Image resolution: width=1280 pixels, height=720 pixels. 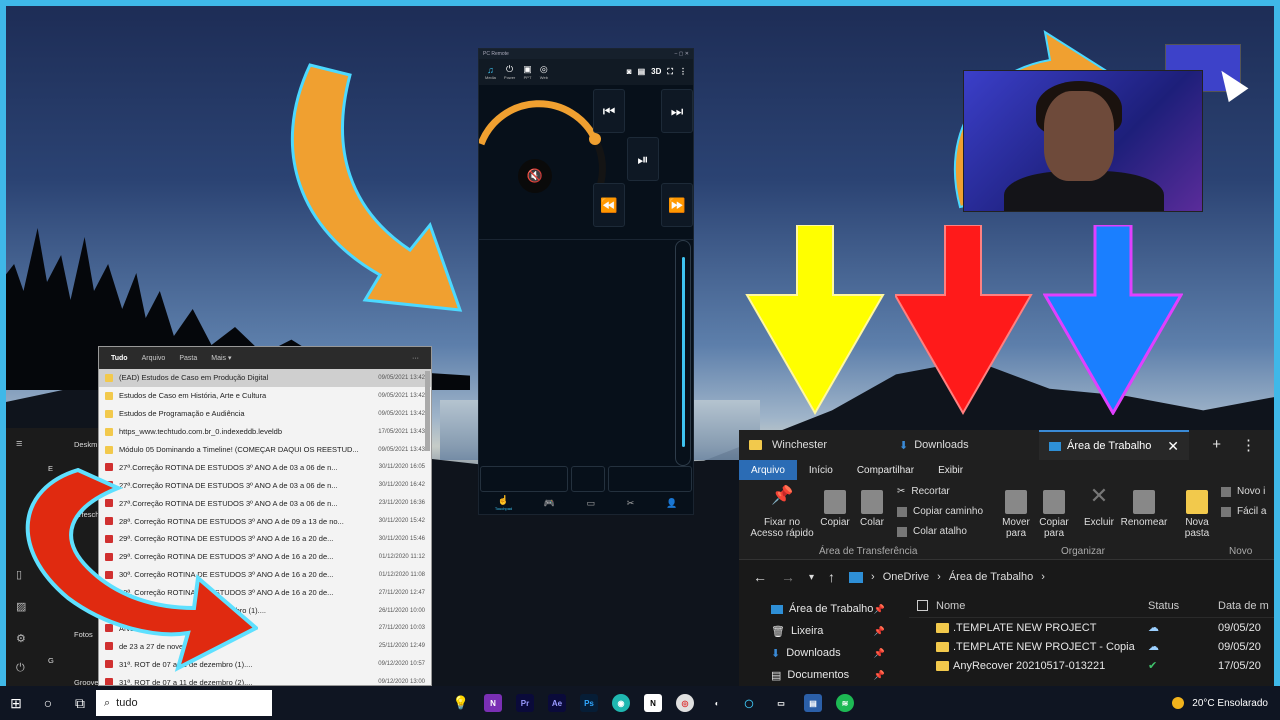 What do you see at coordinates (682, 54) in the screenshot?
I see `window-controls: – ▢ ✕` at bounding box center [682, 54].